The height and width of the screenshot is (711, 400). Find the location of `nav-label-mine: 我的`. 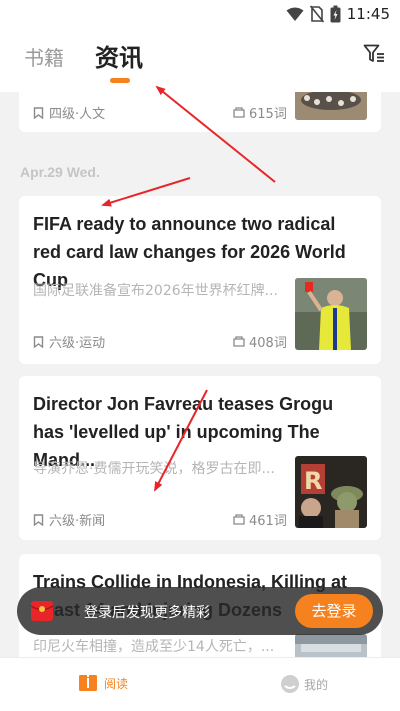

nav-label-mine: 我的 is located at coordinates (316, 684).